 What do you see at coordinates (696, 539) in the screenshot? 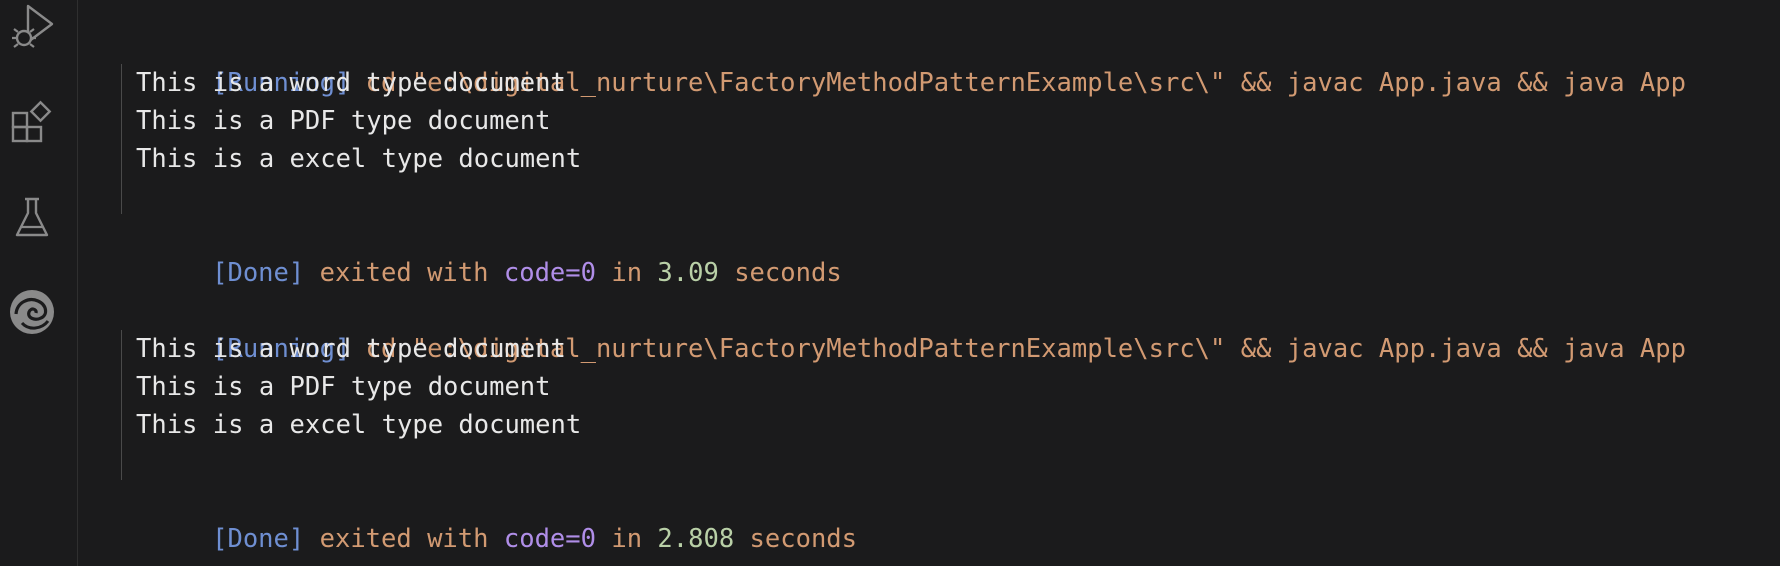
I see `duration-value: 2.808` at bounding box center [696, 539].